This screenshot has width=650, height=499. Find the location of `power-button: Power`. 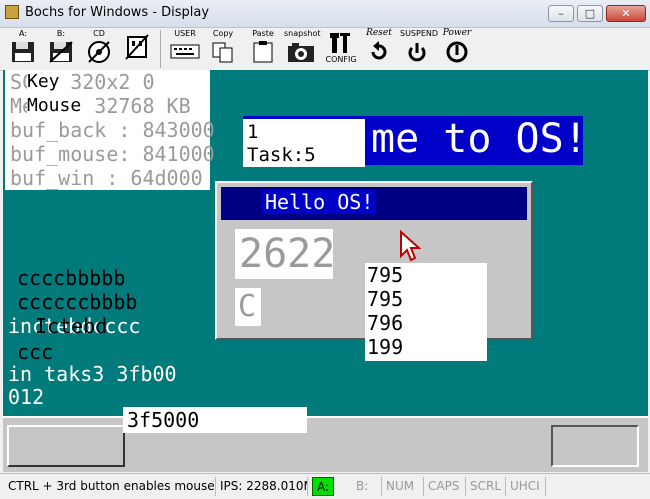

power-button: Power is located at coordinates (457, 49).